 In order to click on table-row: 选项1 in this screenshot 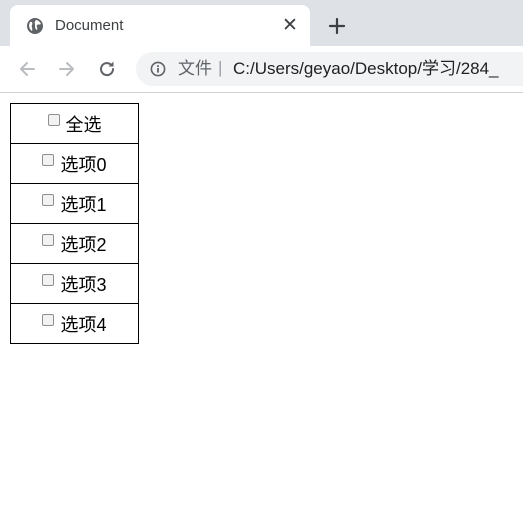, I will do `click(74, 203)`.